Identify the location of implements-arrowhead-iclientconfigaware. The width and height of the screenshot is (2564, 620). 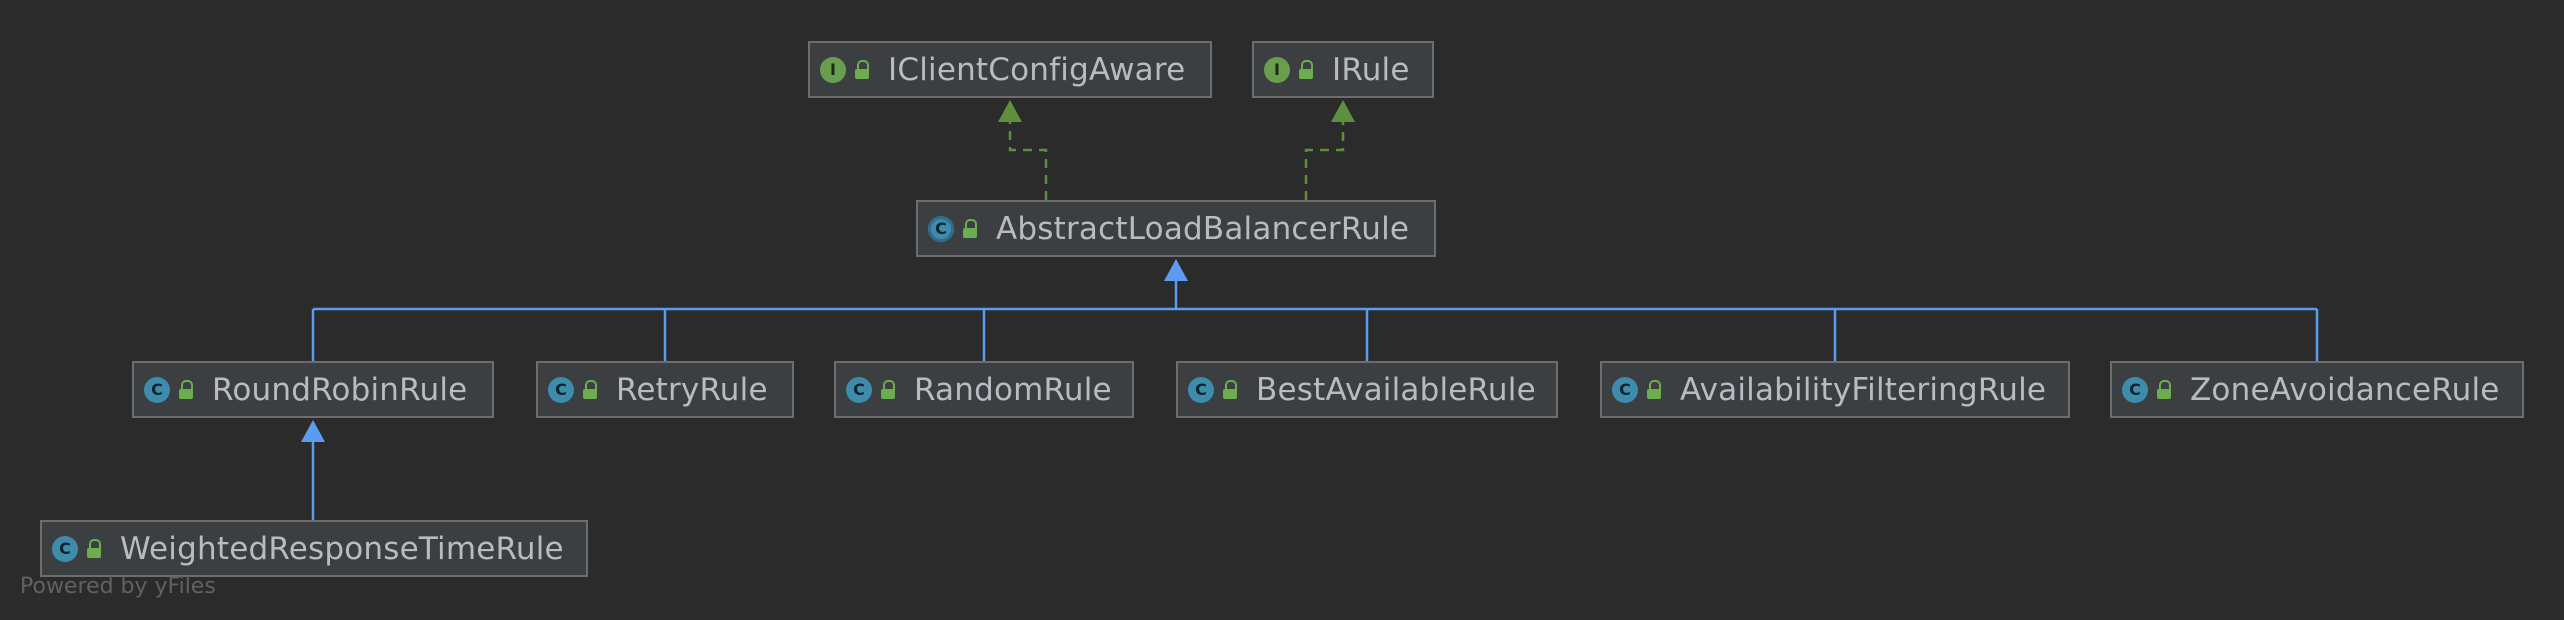
(1010, 111).